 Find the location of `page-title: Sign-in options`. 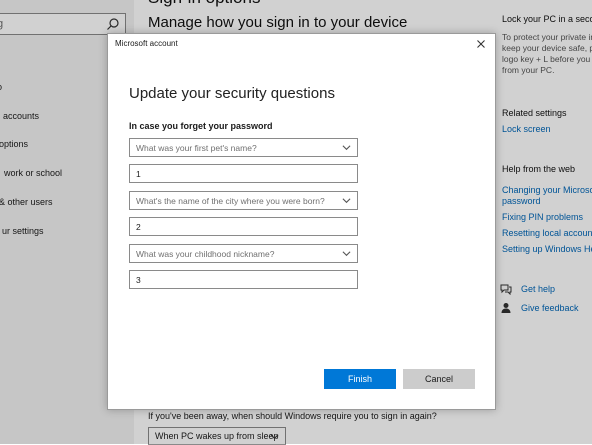

page-title: Sign-in options is located at coordinates (204, 4).